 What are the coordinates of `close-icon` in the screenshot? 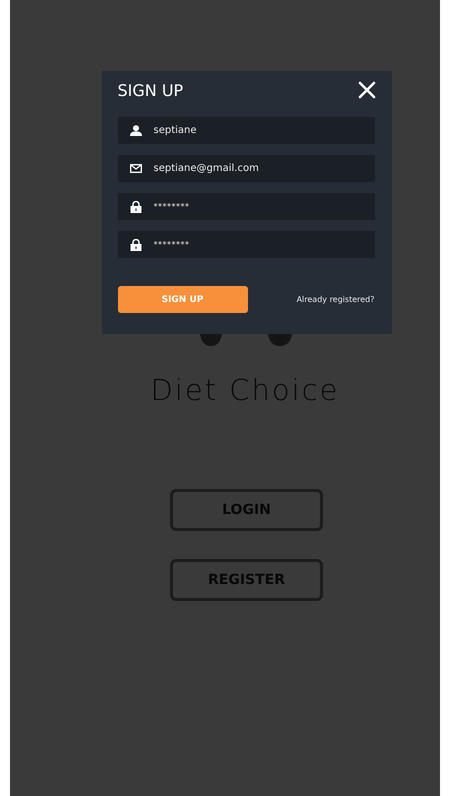 It's located at (367, 90).